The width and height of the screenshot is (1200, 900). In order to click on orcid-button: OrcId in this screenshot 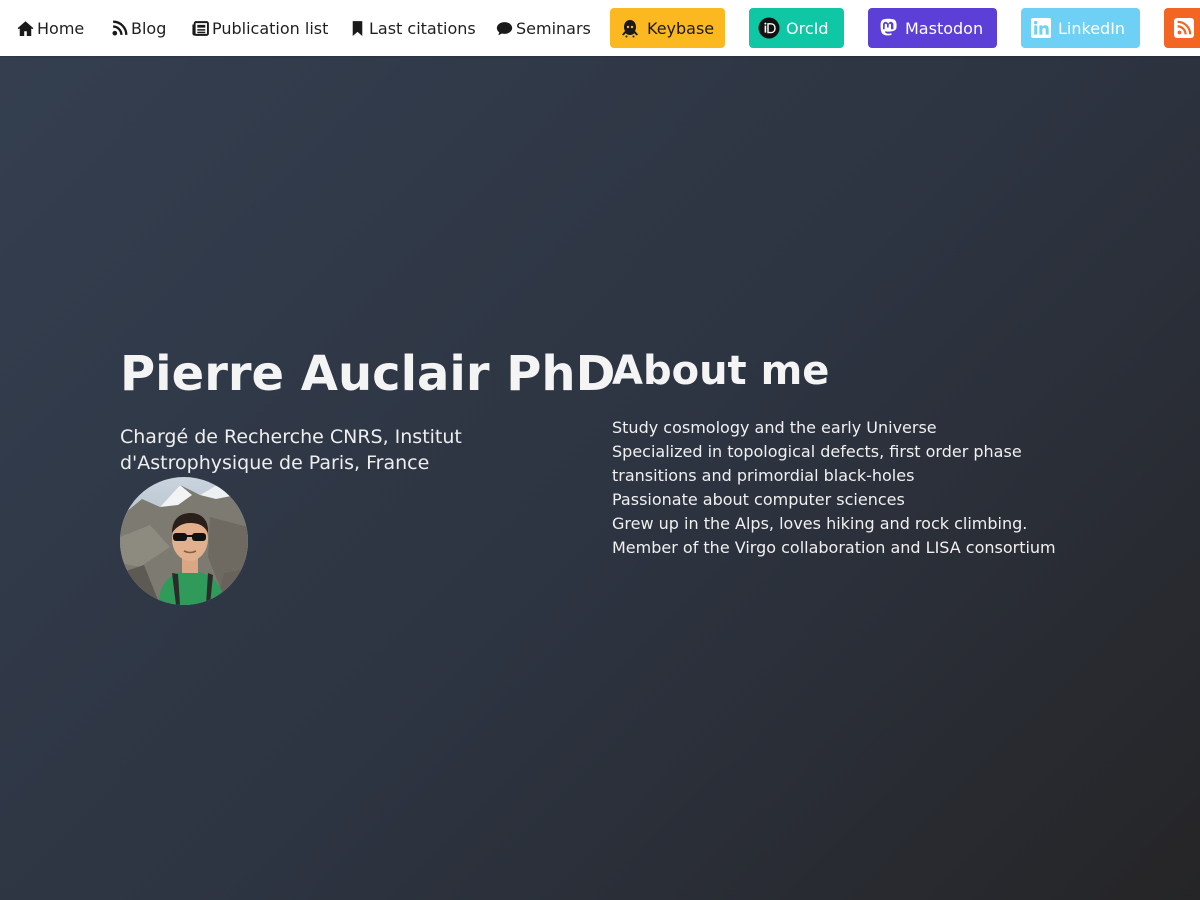, I will do `click(796, 28)`.